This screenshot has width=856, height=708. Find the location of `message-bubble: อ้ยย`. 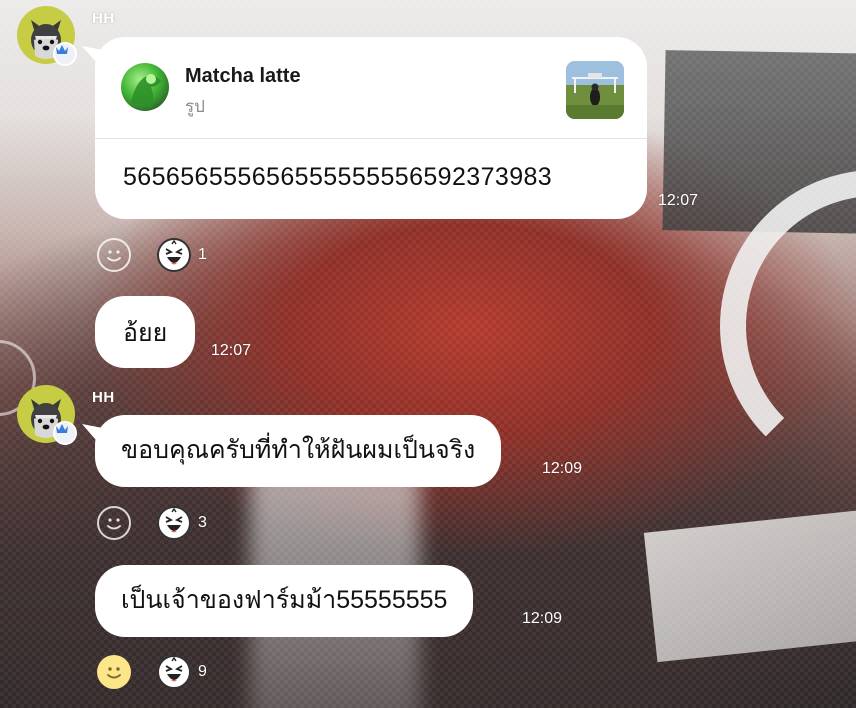

message-bubble: อ้ยย is located at coordinates (145, 332).